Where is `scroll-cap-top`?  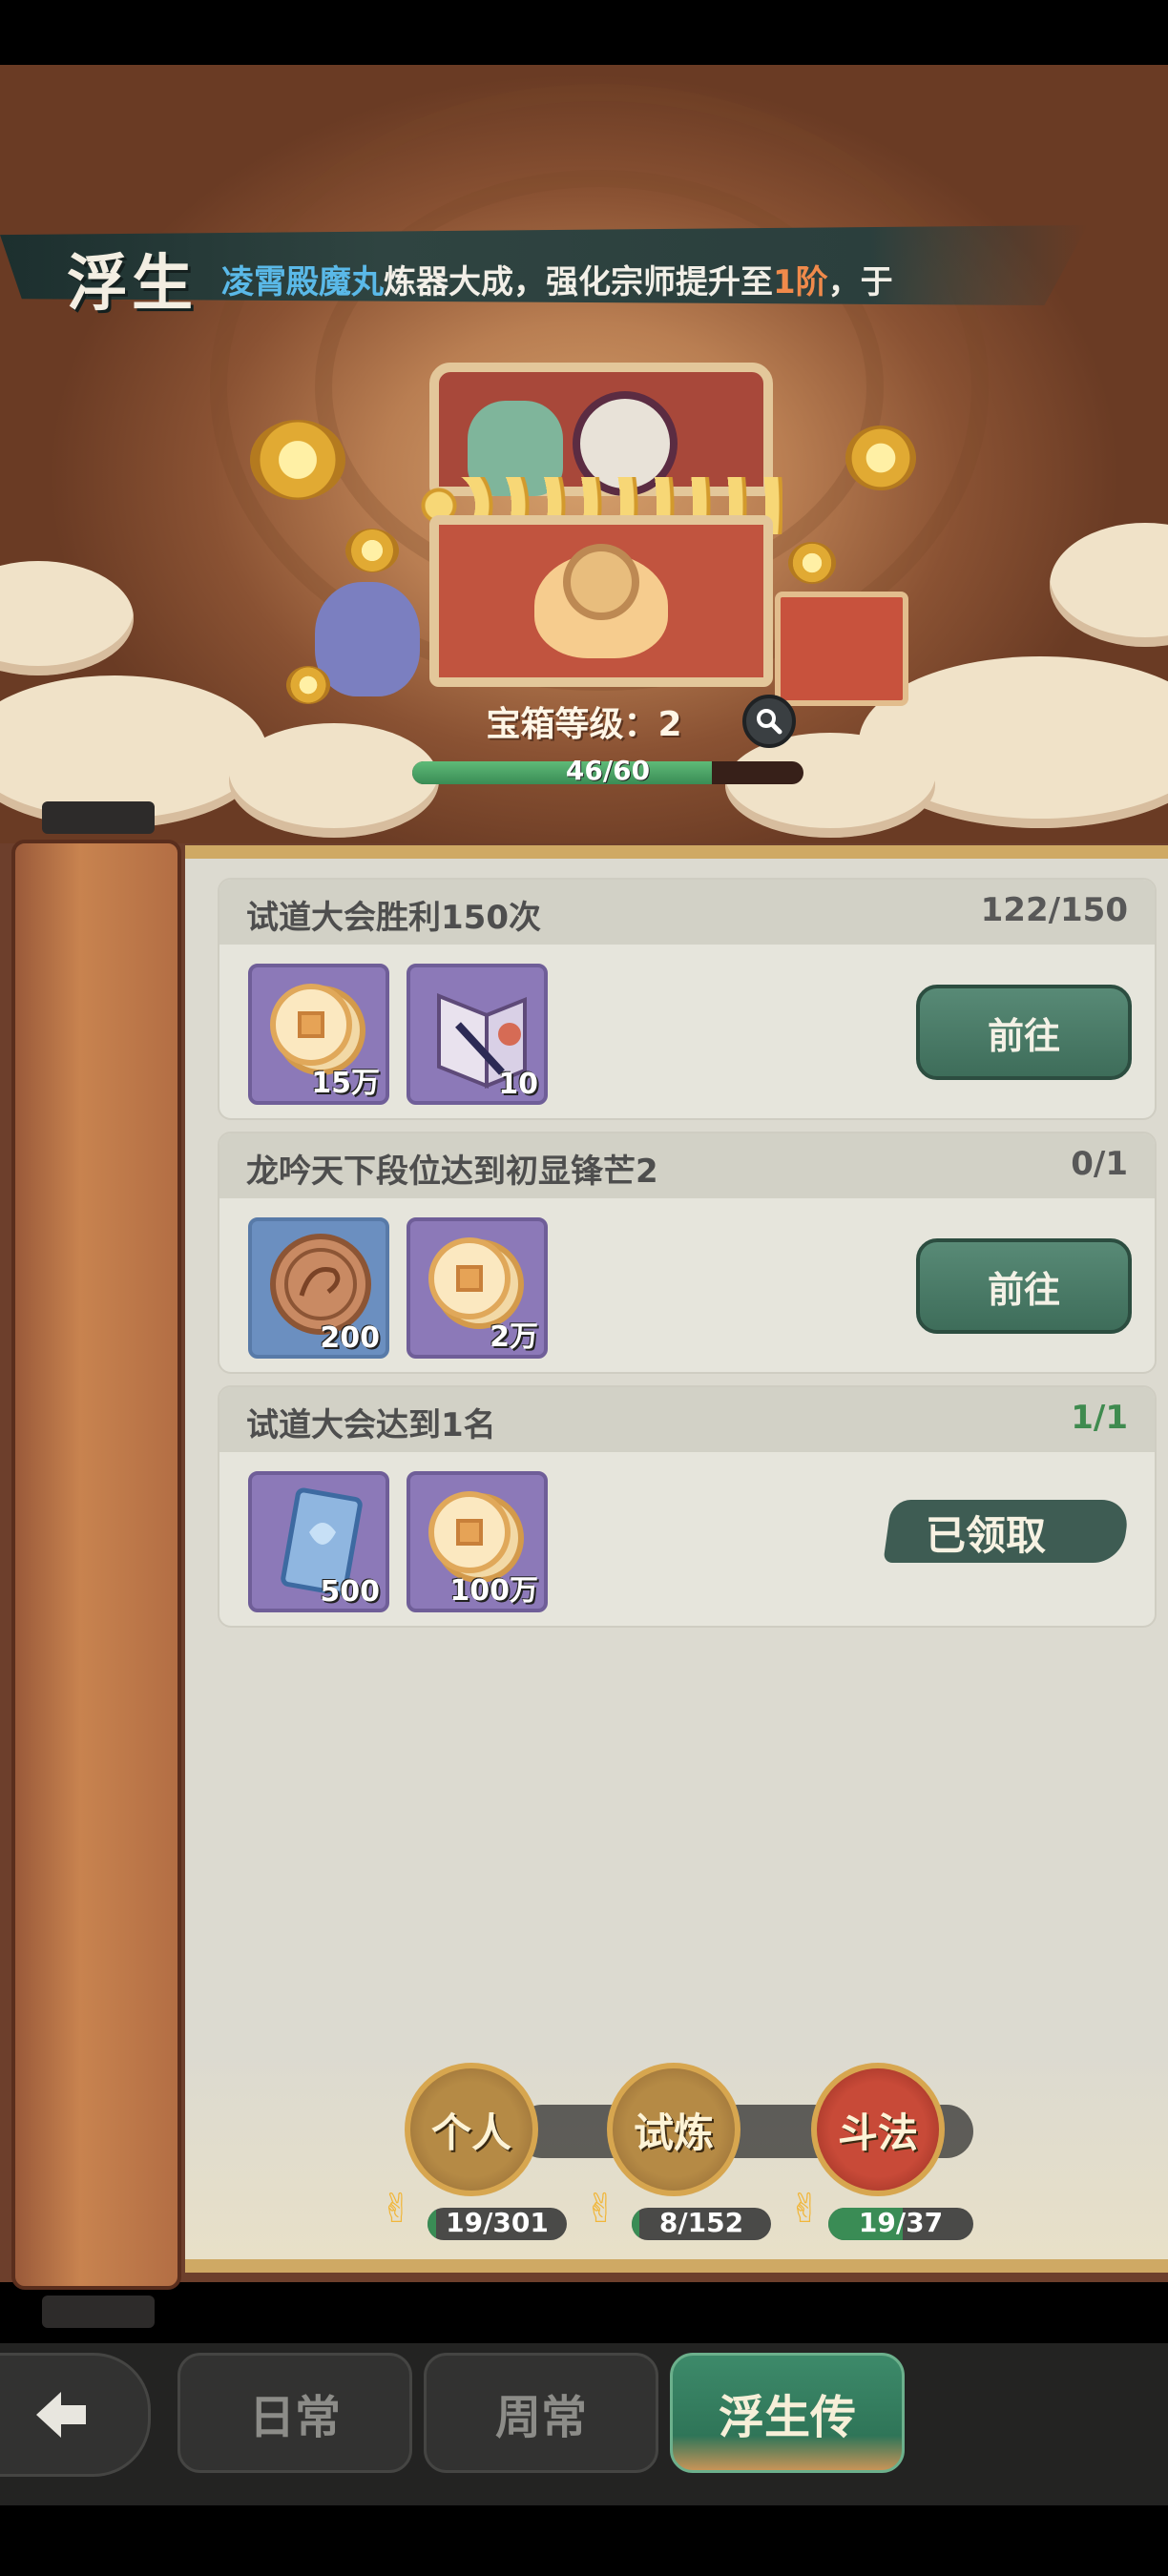
scroll-cap-top is located at coordinates (98, 817).